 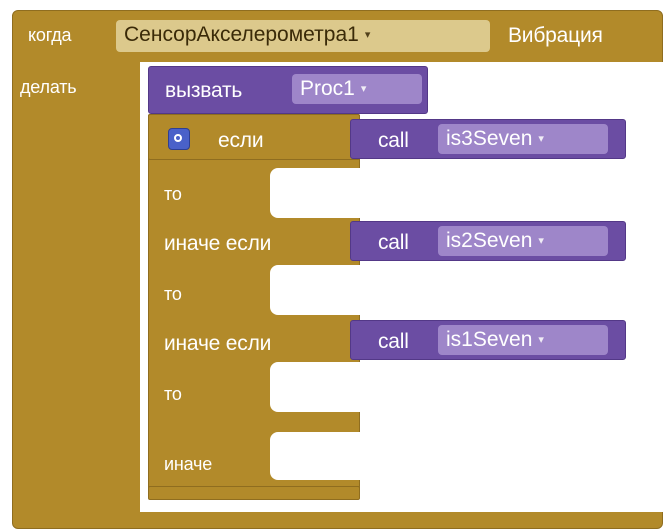 What do you see at coordinates (50, 35) in the screenshot?
I see `event-when-label: когда` at bounding box center [50, 35].